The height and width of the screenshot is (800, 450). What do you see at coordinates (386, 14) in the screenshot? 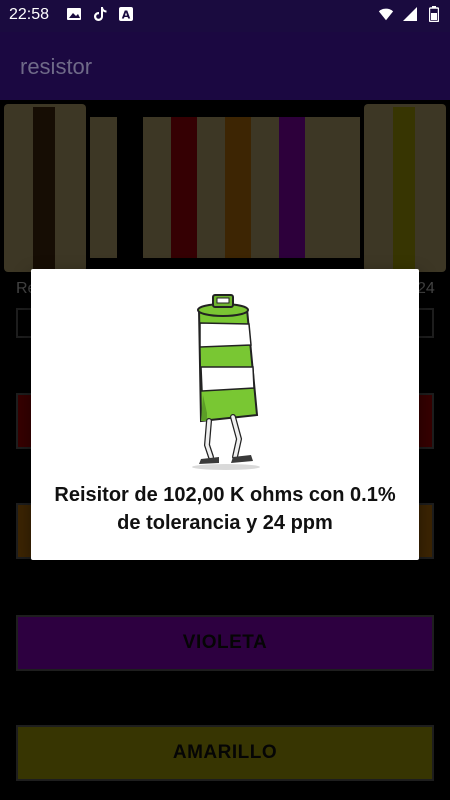
I see `wifi-icon` at bounding box center [386, 14].